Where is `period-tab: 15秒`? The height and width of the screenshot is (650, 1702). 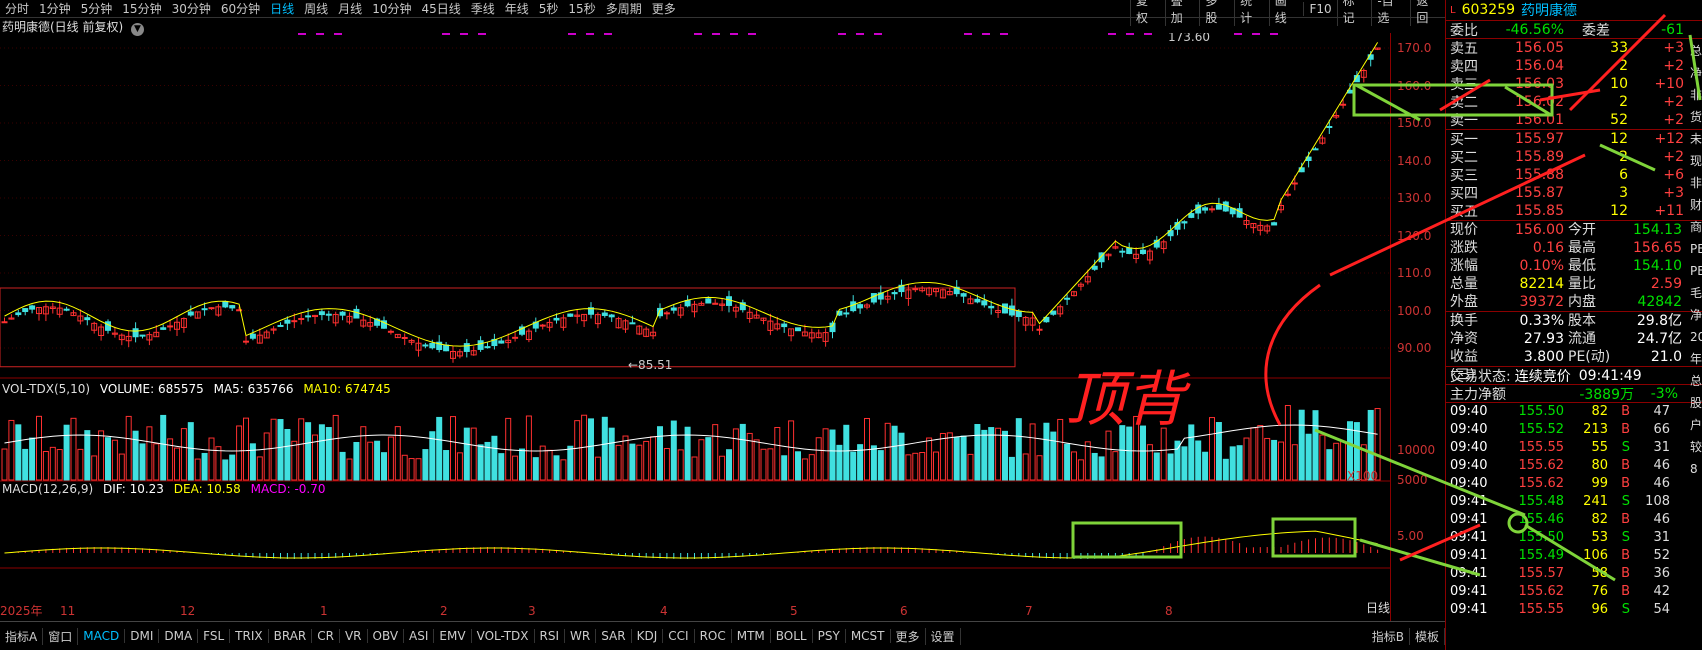 period-tab: 15秒 is located at coordinates (581, 8).